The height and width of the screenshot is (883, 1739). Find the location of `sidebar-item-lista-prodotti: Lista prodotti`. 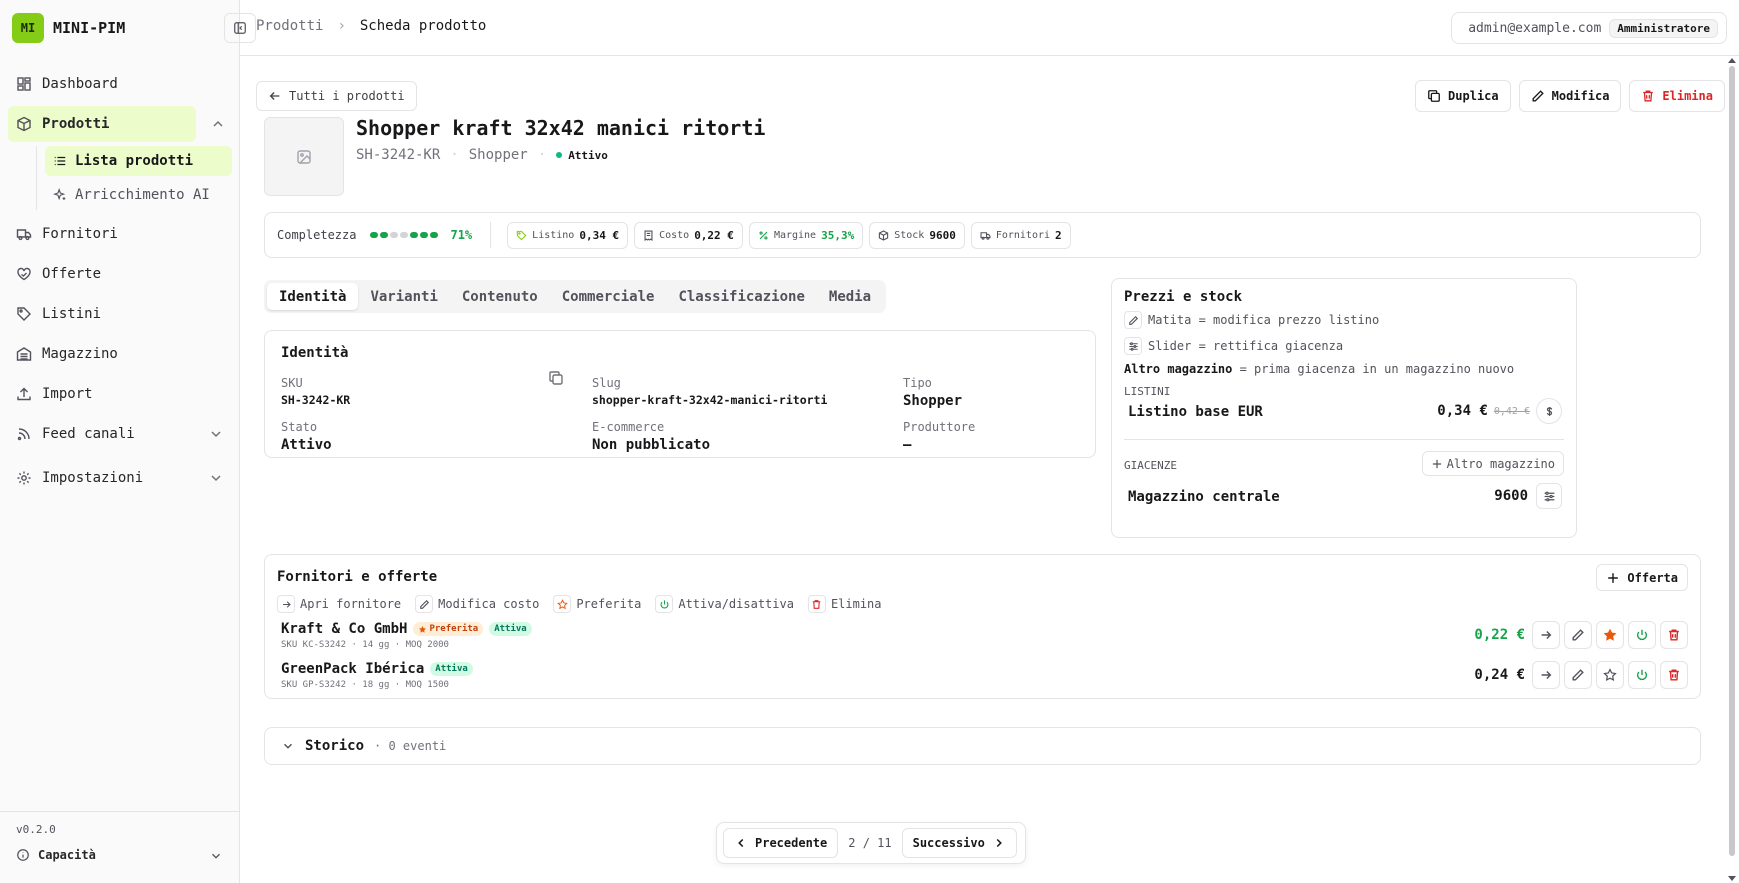

sidebar-item-lista-prodotti: Lista prodotti is located at coordinates (138, 161).